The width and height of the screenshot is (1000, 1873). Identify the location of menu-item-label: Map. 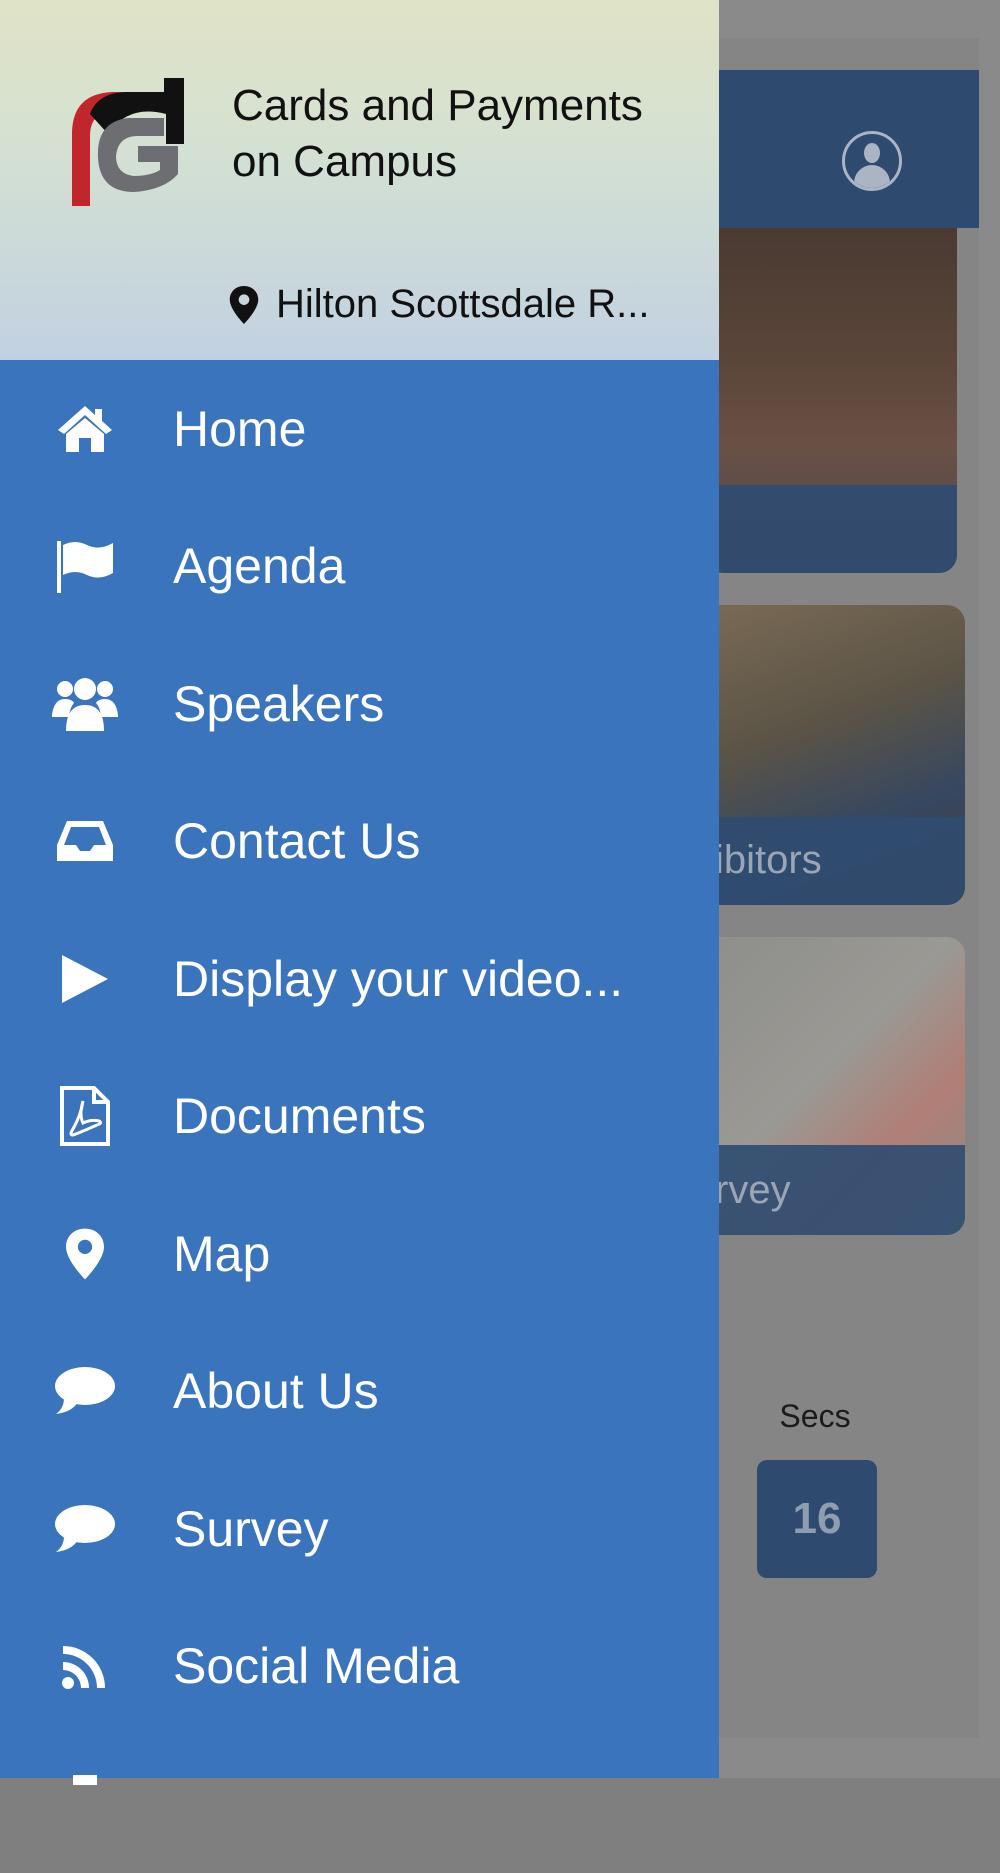
(222, 1253).